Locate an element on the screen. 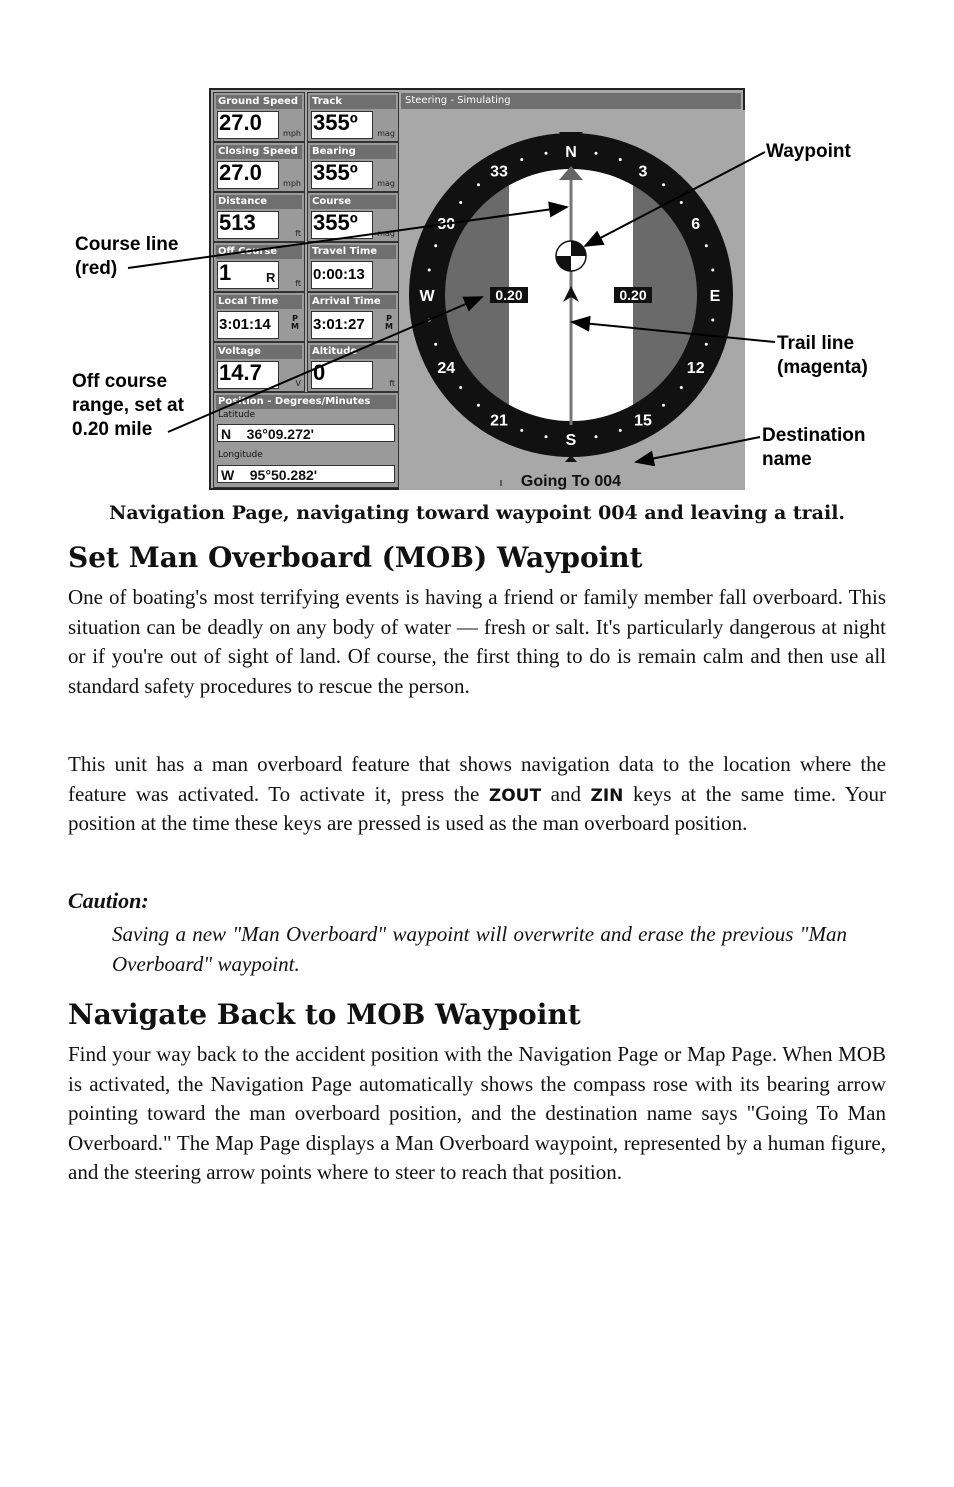 This screenshot has width=954, height=1487. panel-unit: V is located at coordinates (298, 383).